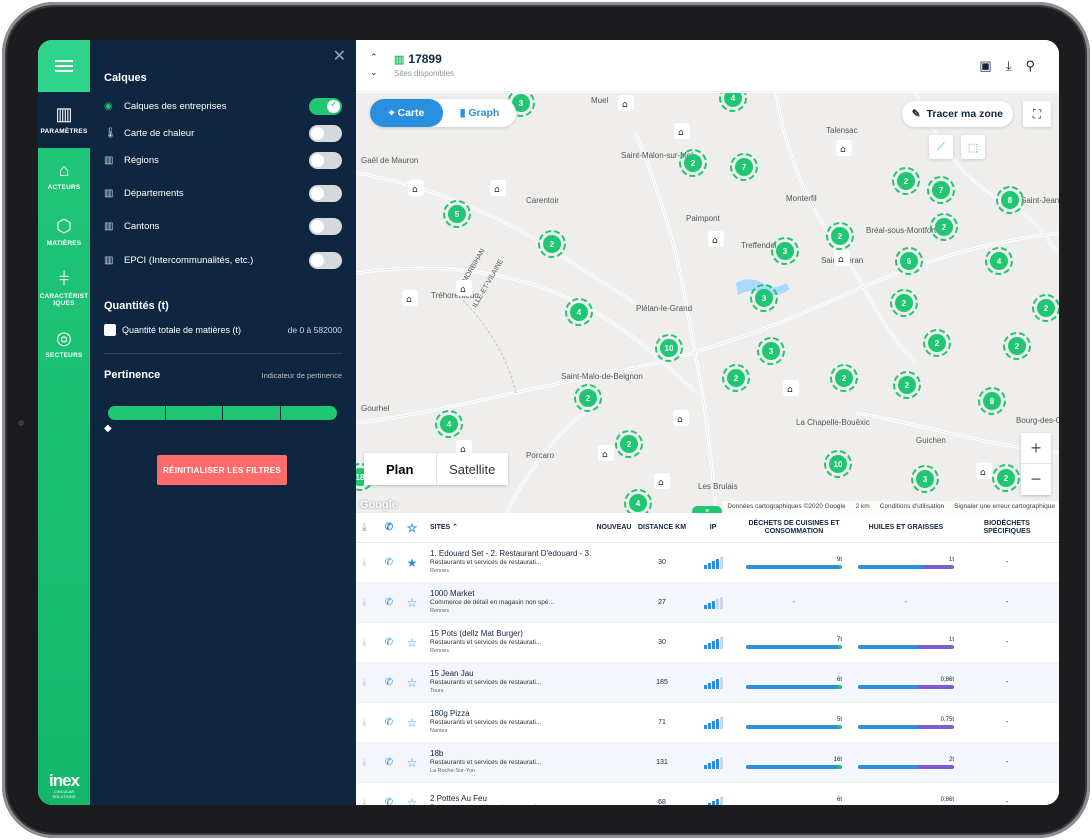 The height and width of the screenshot is (840, 1092). I want to click on col-distance: DISTANCE KM, so click(662, 527).